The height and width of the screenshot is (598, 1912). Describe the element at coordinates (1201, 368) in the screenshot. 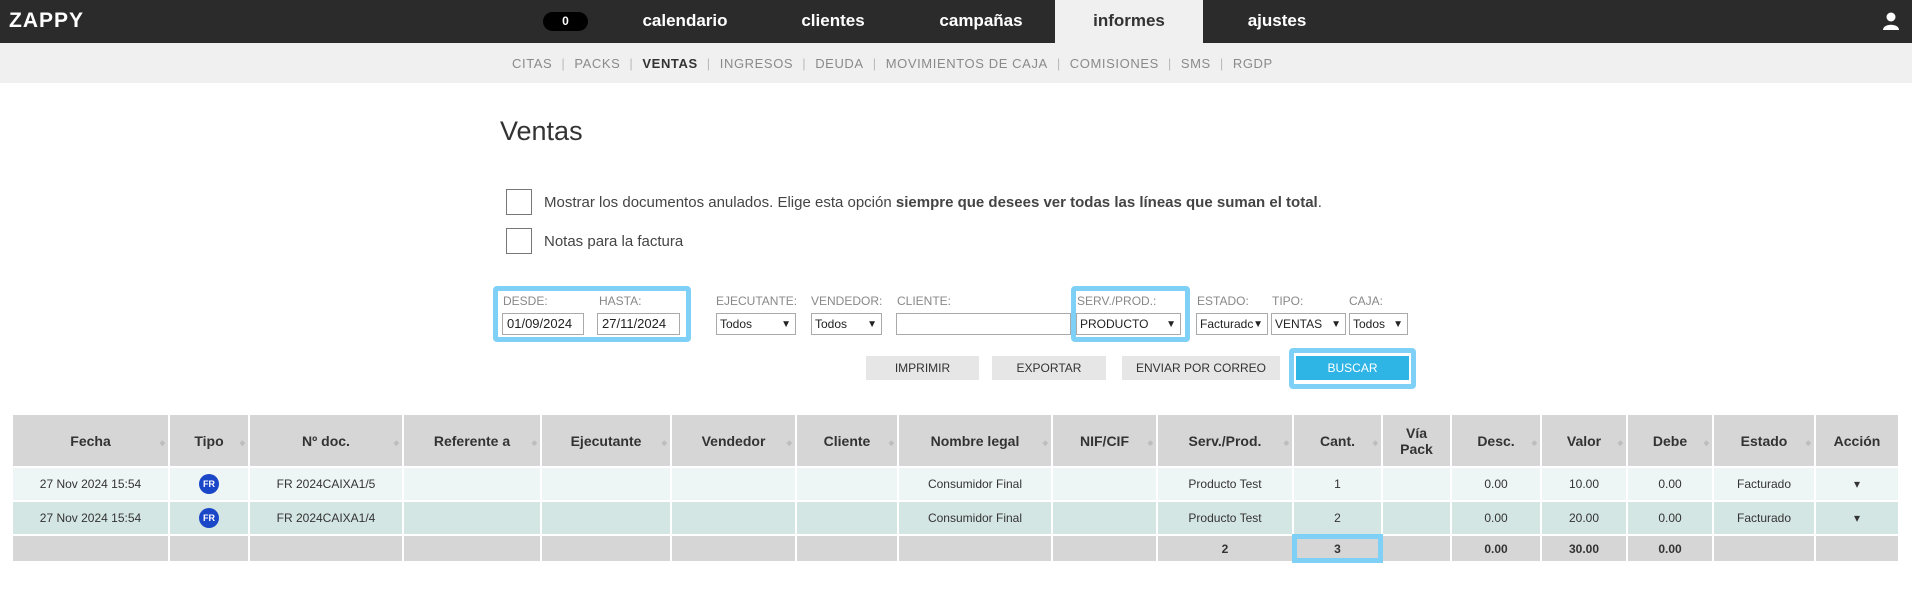

I see `enviar-correo-button: ENVIAR POR CORREO` at that location.